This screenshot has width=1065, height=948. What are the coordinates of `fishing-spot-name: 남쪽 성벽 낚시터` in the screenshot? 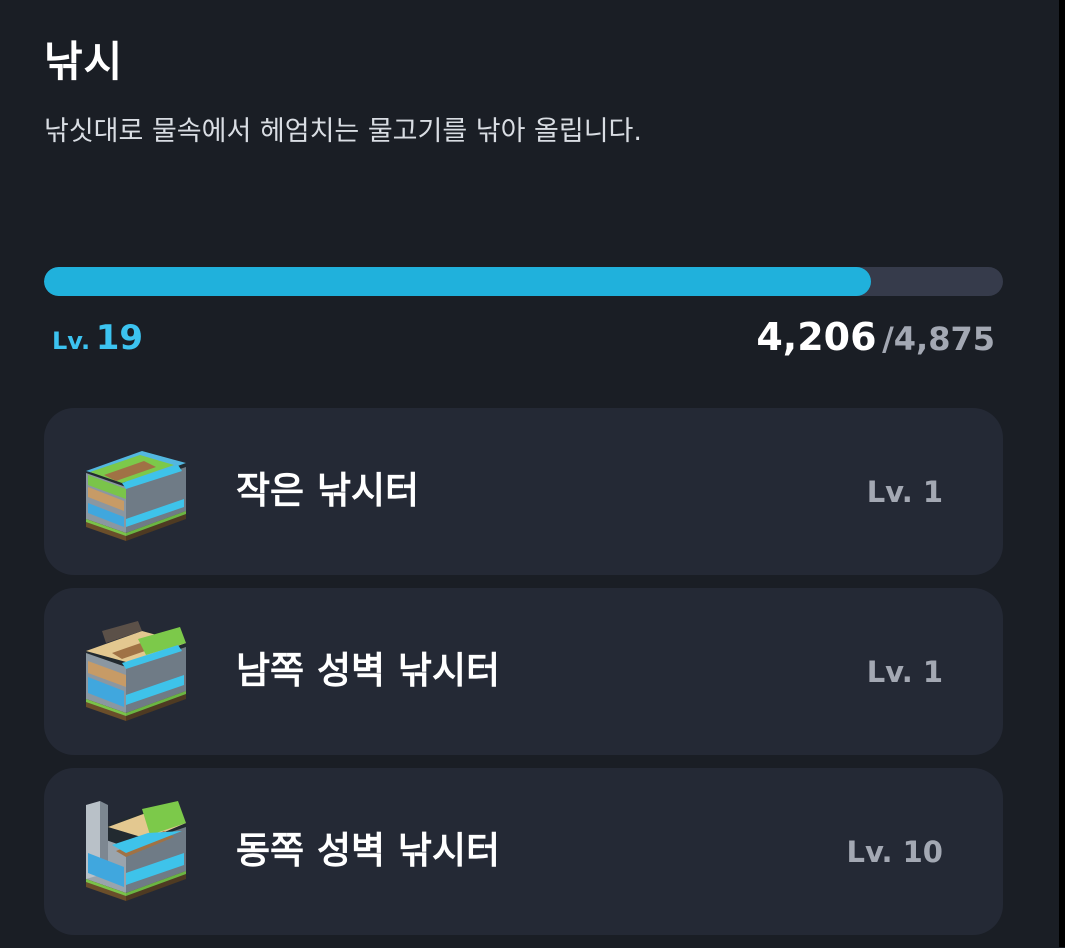 It's located at (368, 670).